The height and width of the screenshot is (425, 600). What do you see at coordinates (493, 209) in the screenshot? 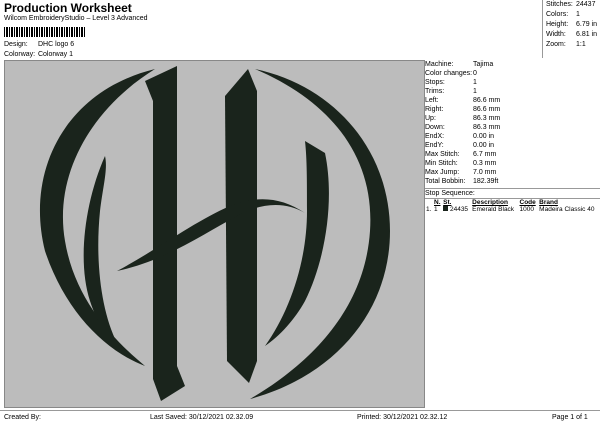
I see `stop-description: Emerald Black` at bounding box center [493, 209].